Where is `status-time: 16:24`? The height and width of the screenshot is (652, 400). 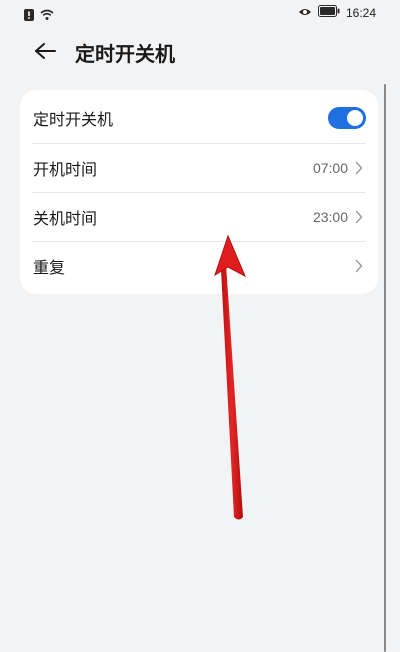
status-time: 16:24 is located at coordinates (360, 12).